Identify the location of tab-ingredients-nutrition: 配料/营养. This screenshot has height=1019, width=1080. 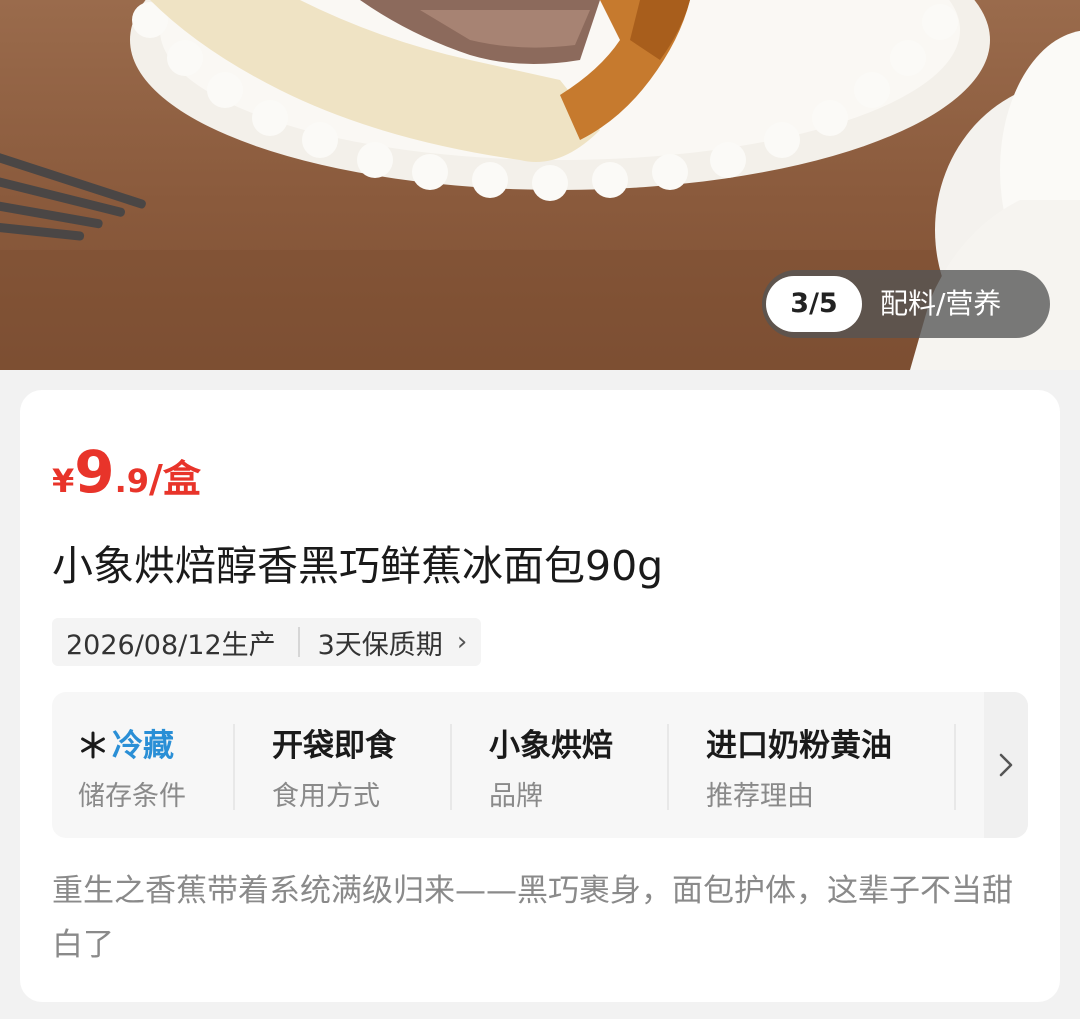
(940, 304).